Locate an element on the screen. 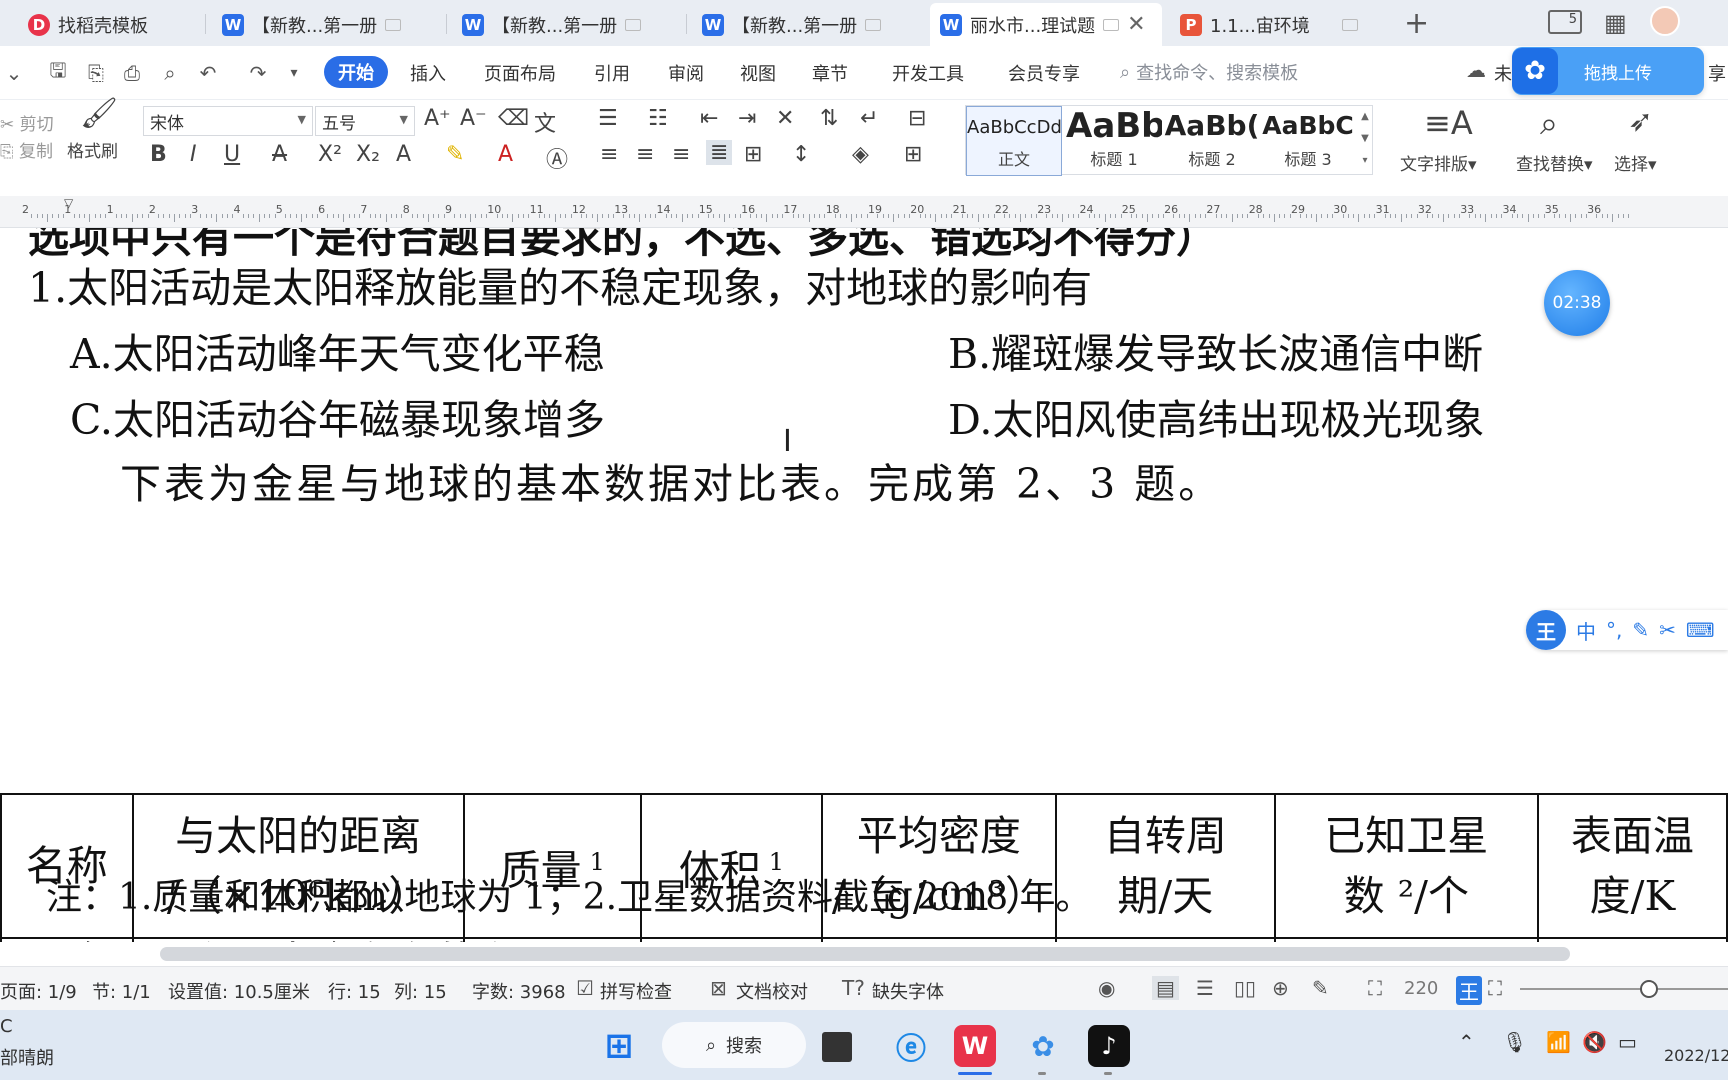  tiktok-icon: ♪ is located at coordinates (1109, 1046).